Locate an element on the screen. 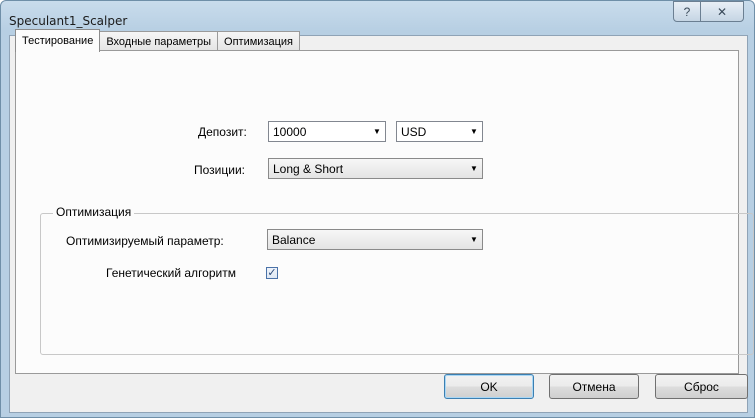  help-button: ? is located at coordinates (687, 11).